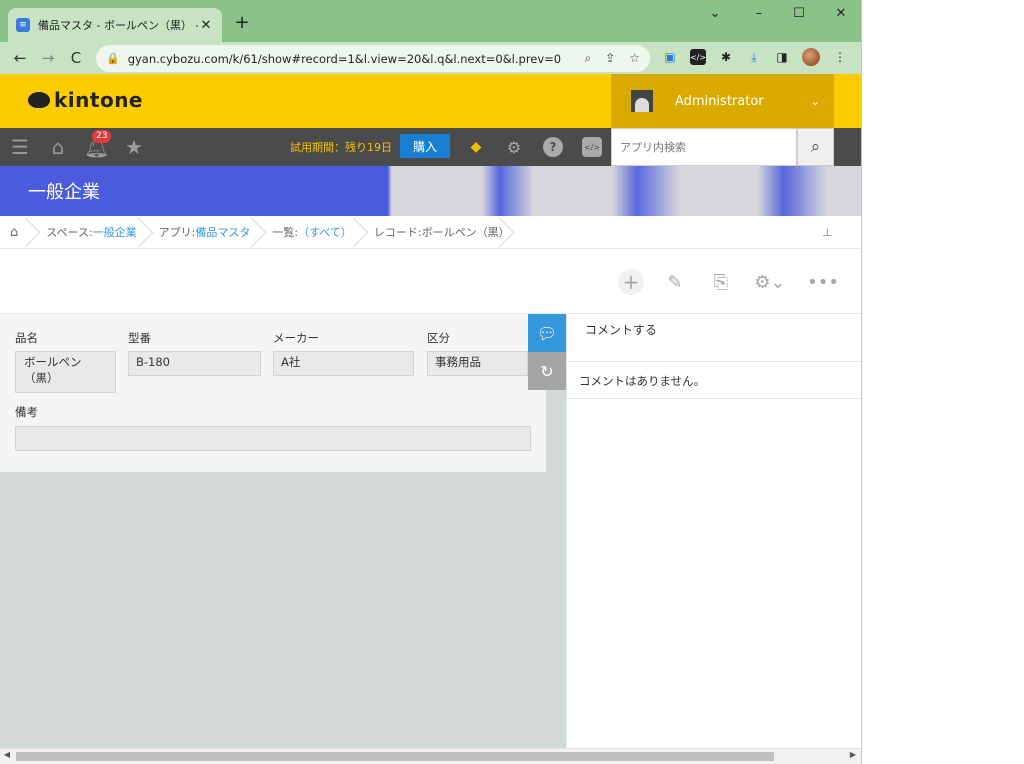  I want to click on app-search-input: アプリ内検索, so click(704, 147).